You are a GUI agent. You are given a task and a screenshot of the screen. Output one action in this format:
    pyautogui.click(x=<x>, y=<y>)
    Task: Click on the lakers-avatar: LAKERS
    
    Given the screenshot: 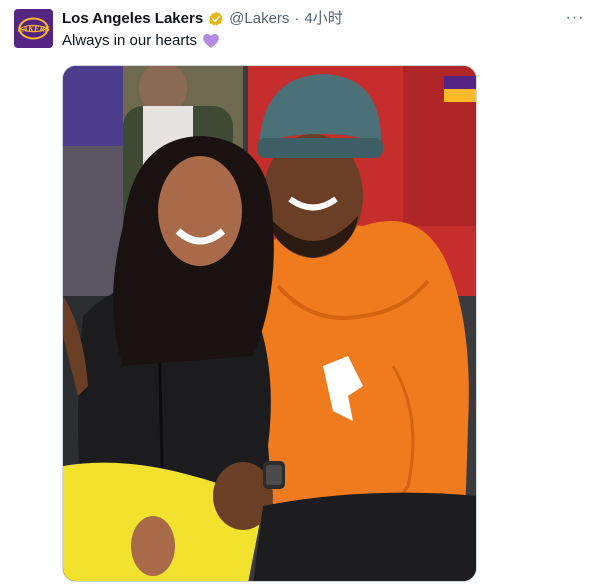 What is the action you would take?
    pyautogui.click(x=33, y=28)
    